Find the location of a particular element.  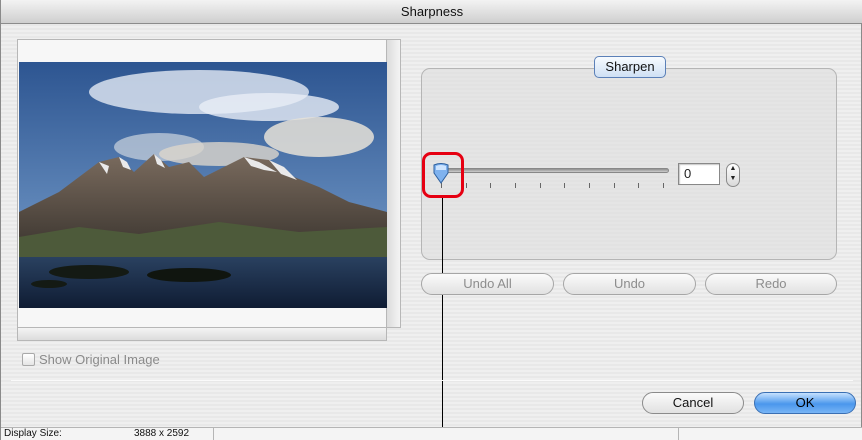

show-original-option: Show Original Image is located at coordinates (91, 359).